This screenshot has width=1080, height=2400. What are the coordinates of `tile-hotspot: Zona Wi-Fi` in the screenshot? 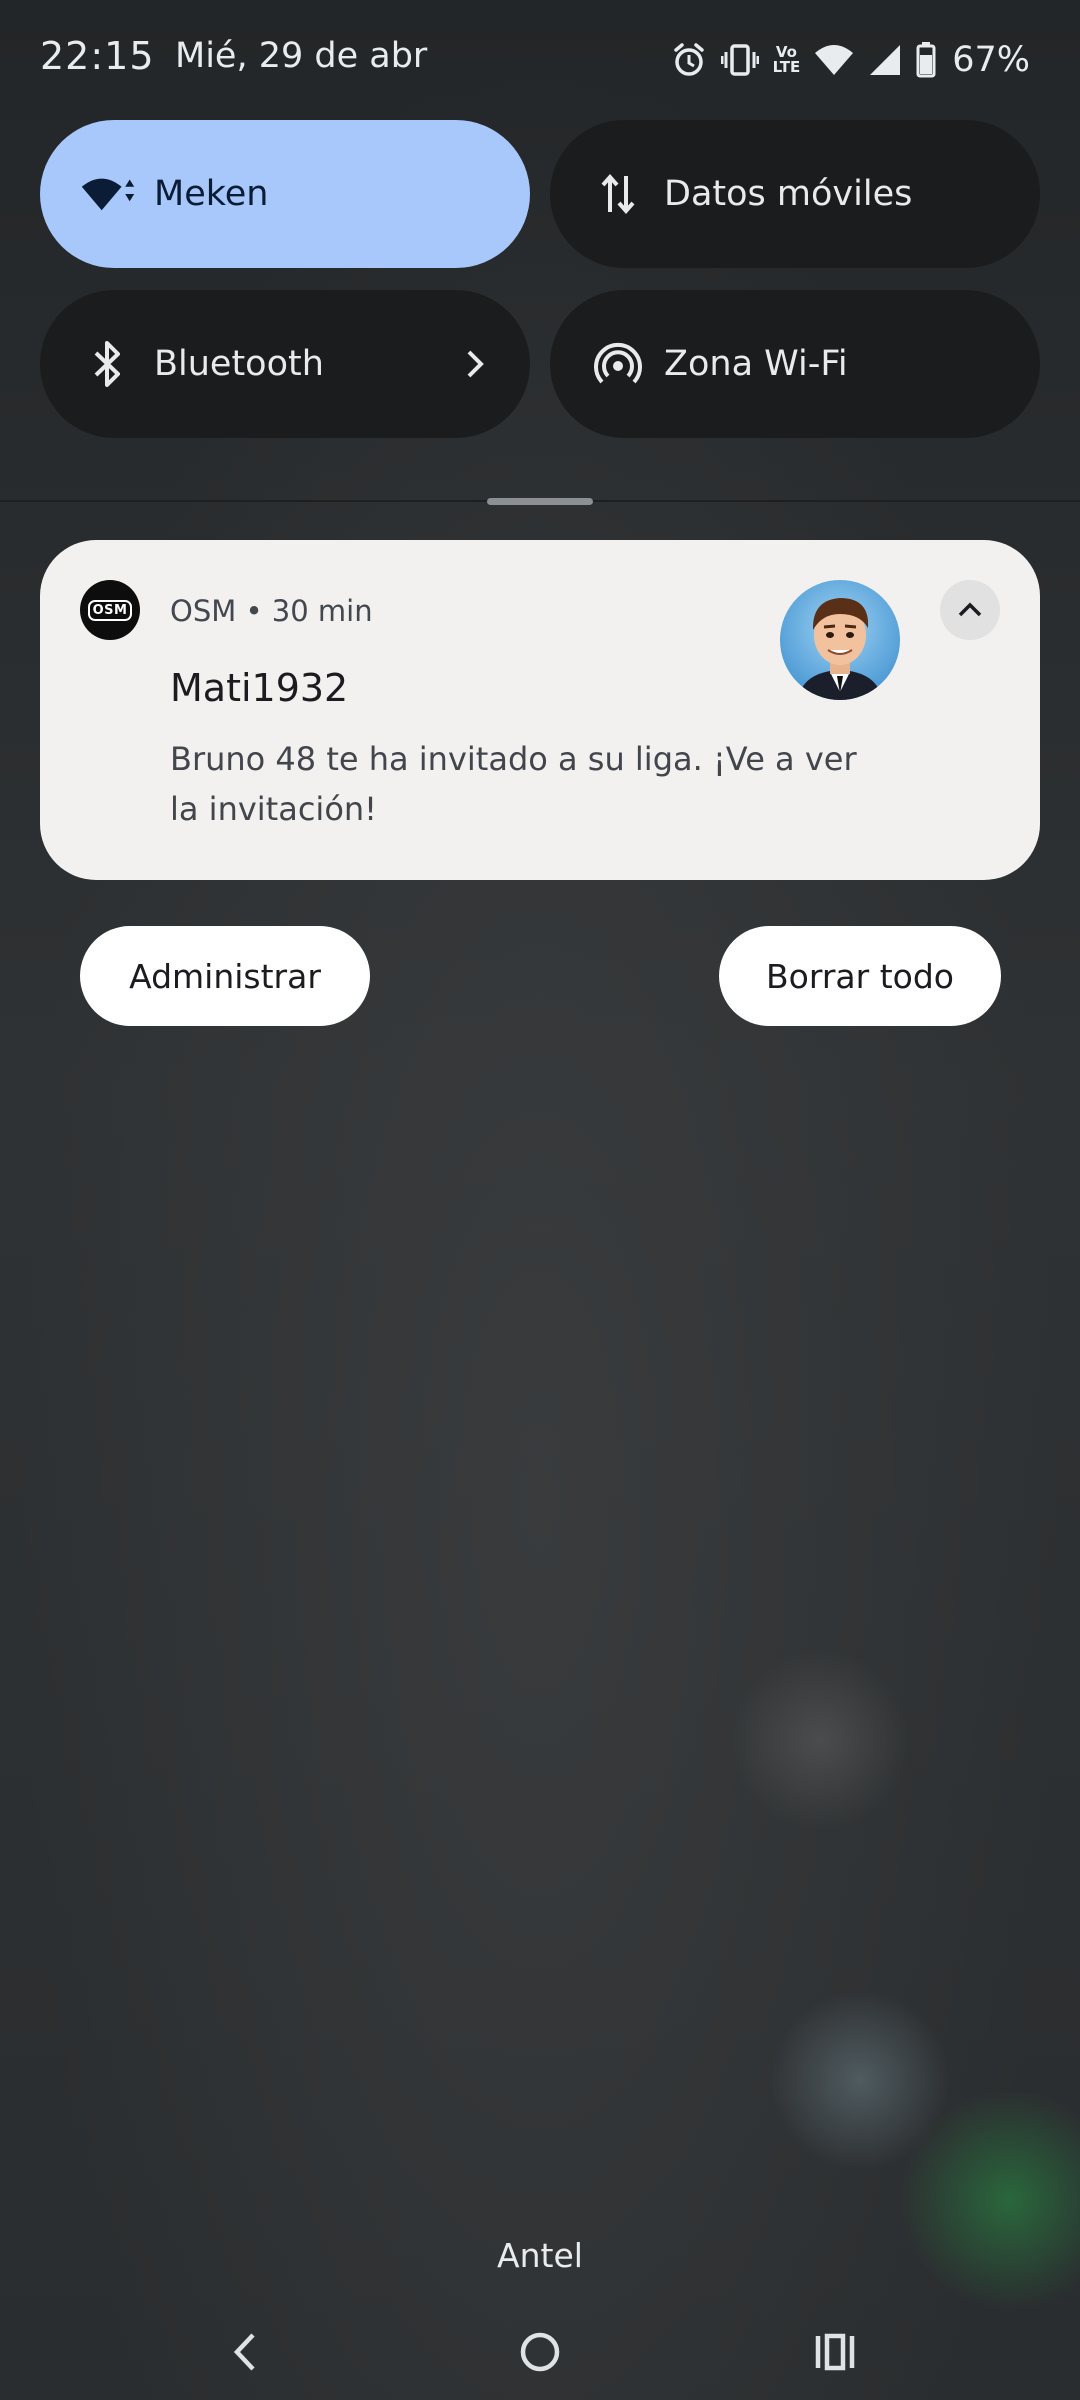 It's located at (795, 364).